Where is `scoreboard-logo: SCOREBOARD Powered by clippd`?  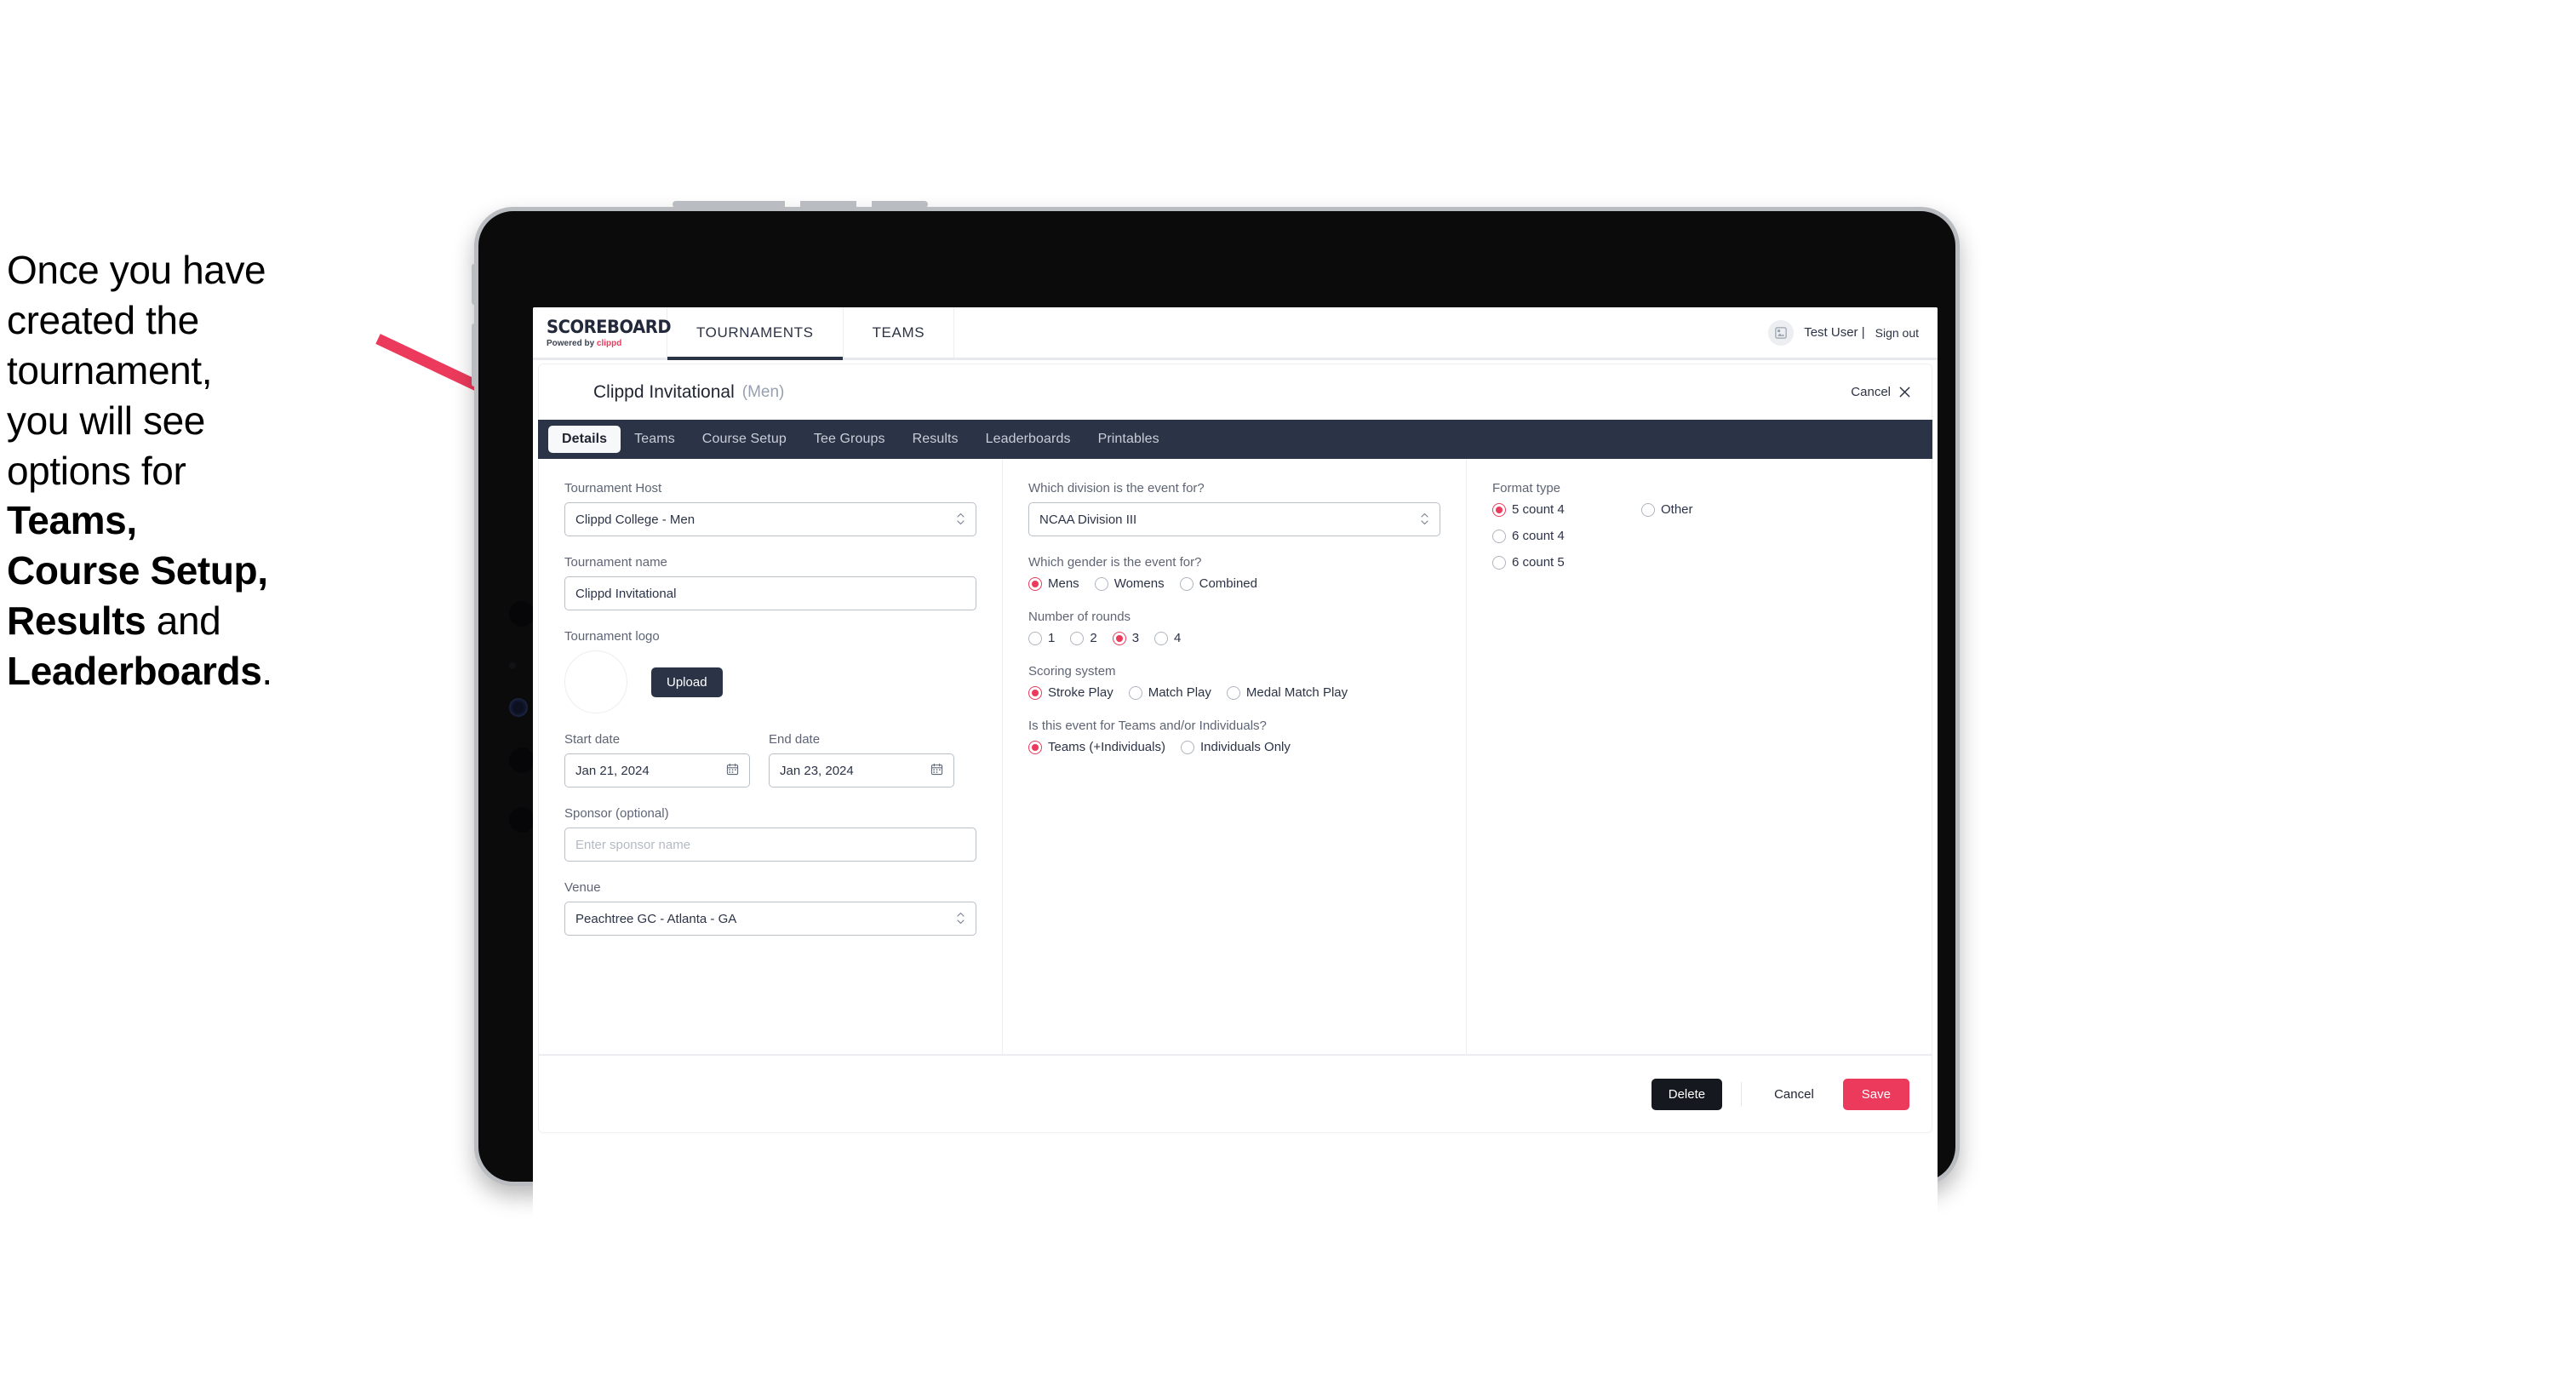
scoreboard-logo: SCOREBOARD Powered by clippd is located at coordinates (602, 332).